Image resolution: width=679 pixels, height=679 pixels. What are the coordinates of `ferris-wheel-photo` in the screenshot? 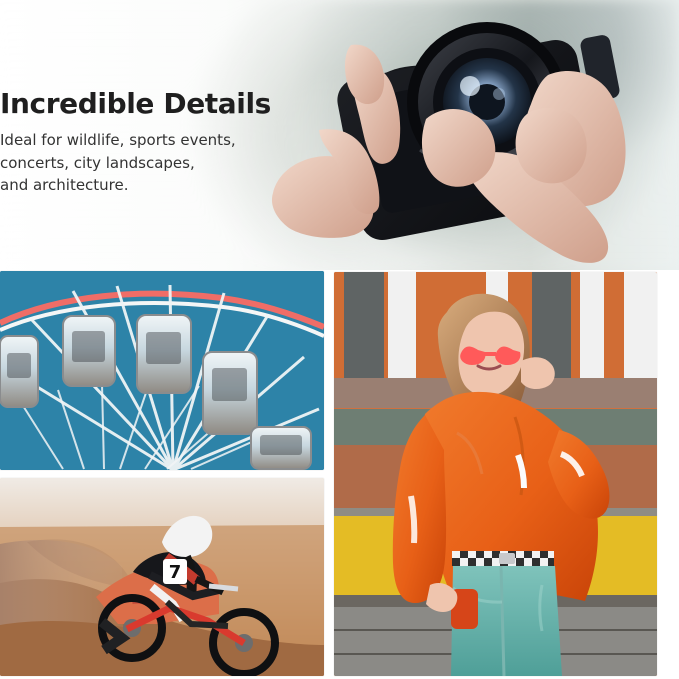 It's located at (162, 370).